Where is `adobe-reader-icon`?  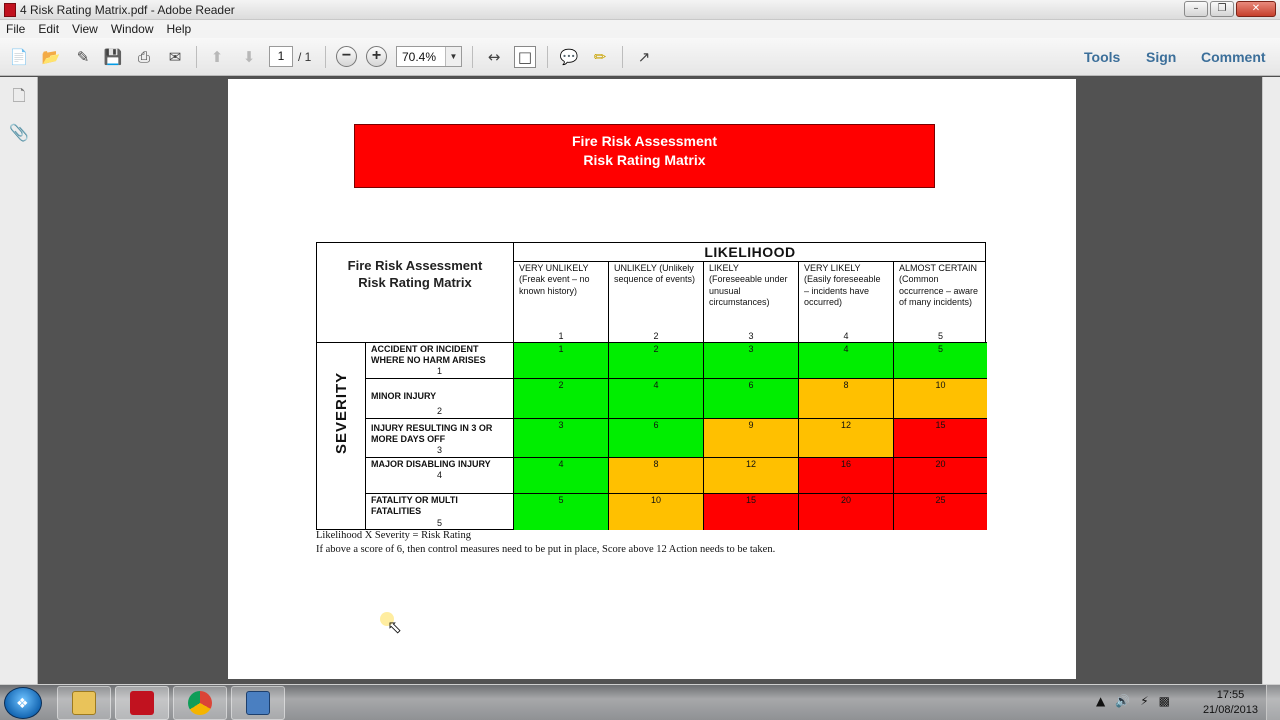 adobe-reader-icon is located at coordinates (10, 10).